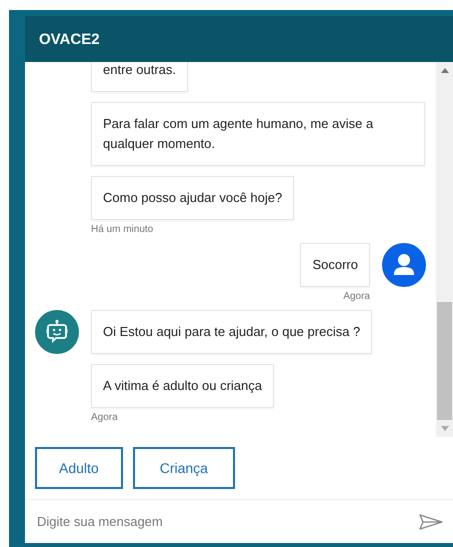 Image resolution: width=453 pixels, height=547 pixels. I want to click on chat-title: OVACE2, so click(69, 39).